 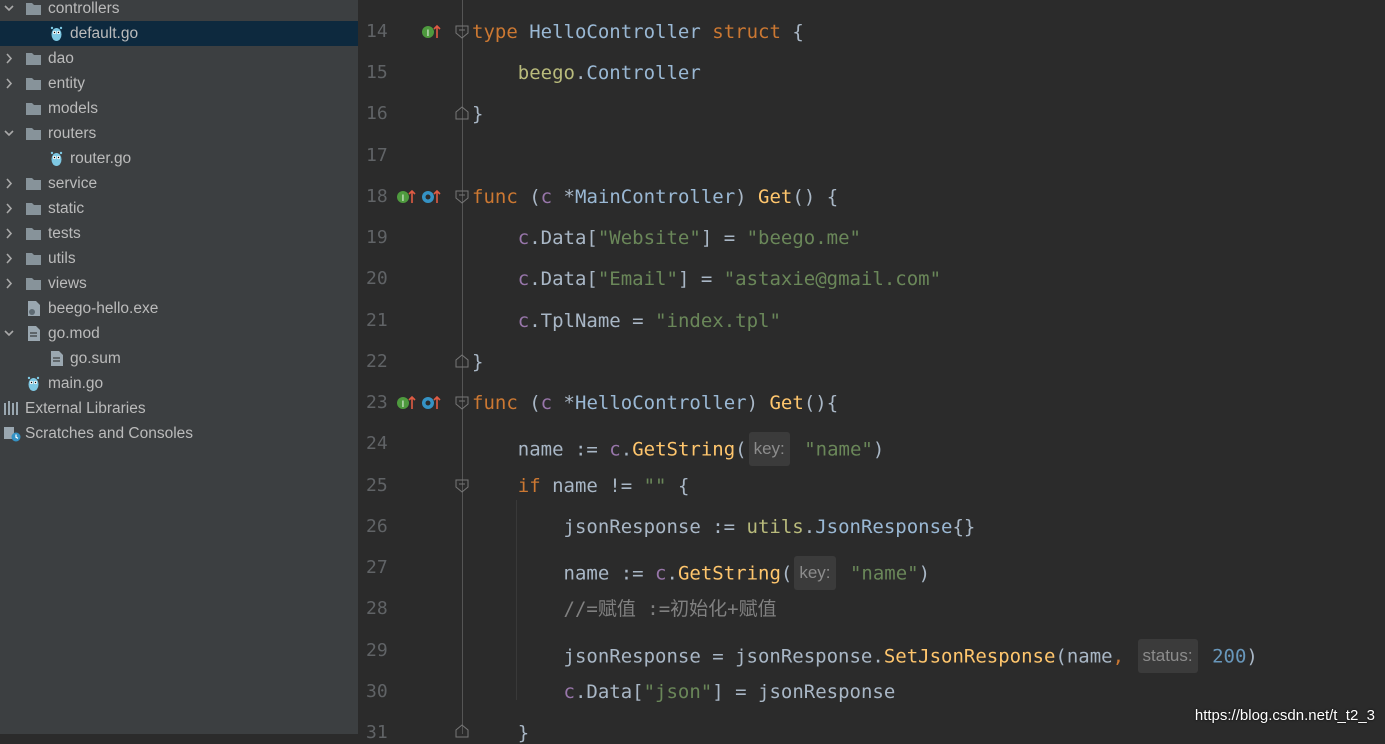 I want to click on tree-item-utils: utils, so click(x=179, y=258).